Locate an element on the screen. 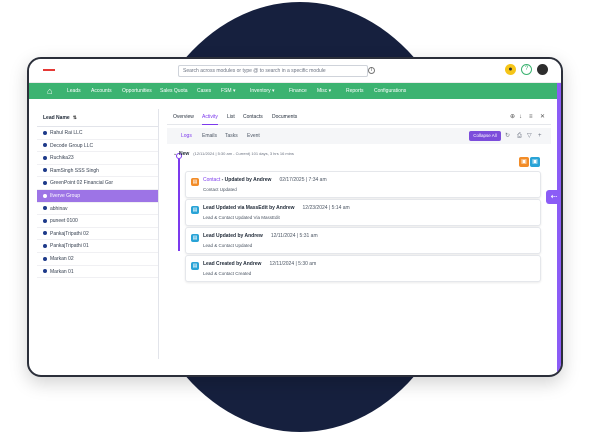 The width and height of the screenshot is (592, 434). refresh-icon: ↻ is located at coordinates (507, 136).